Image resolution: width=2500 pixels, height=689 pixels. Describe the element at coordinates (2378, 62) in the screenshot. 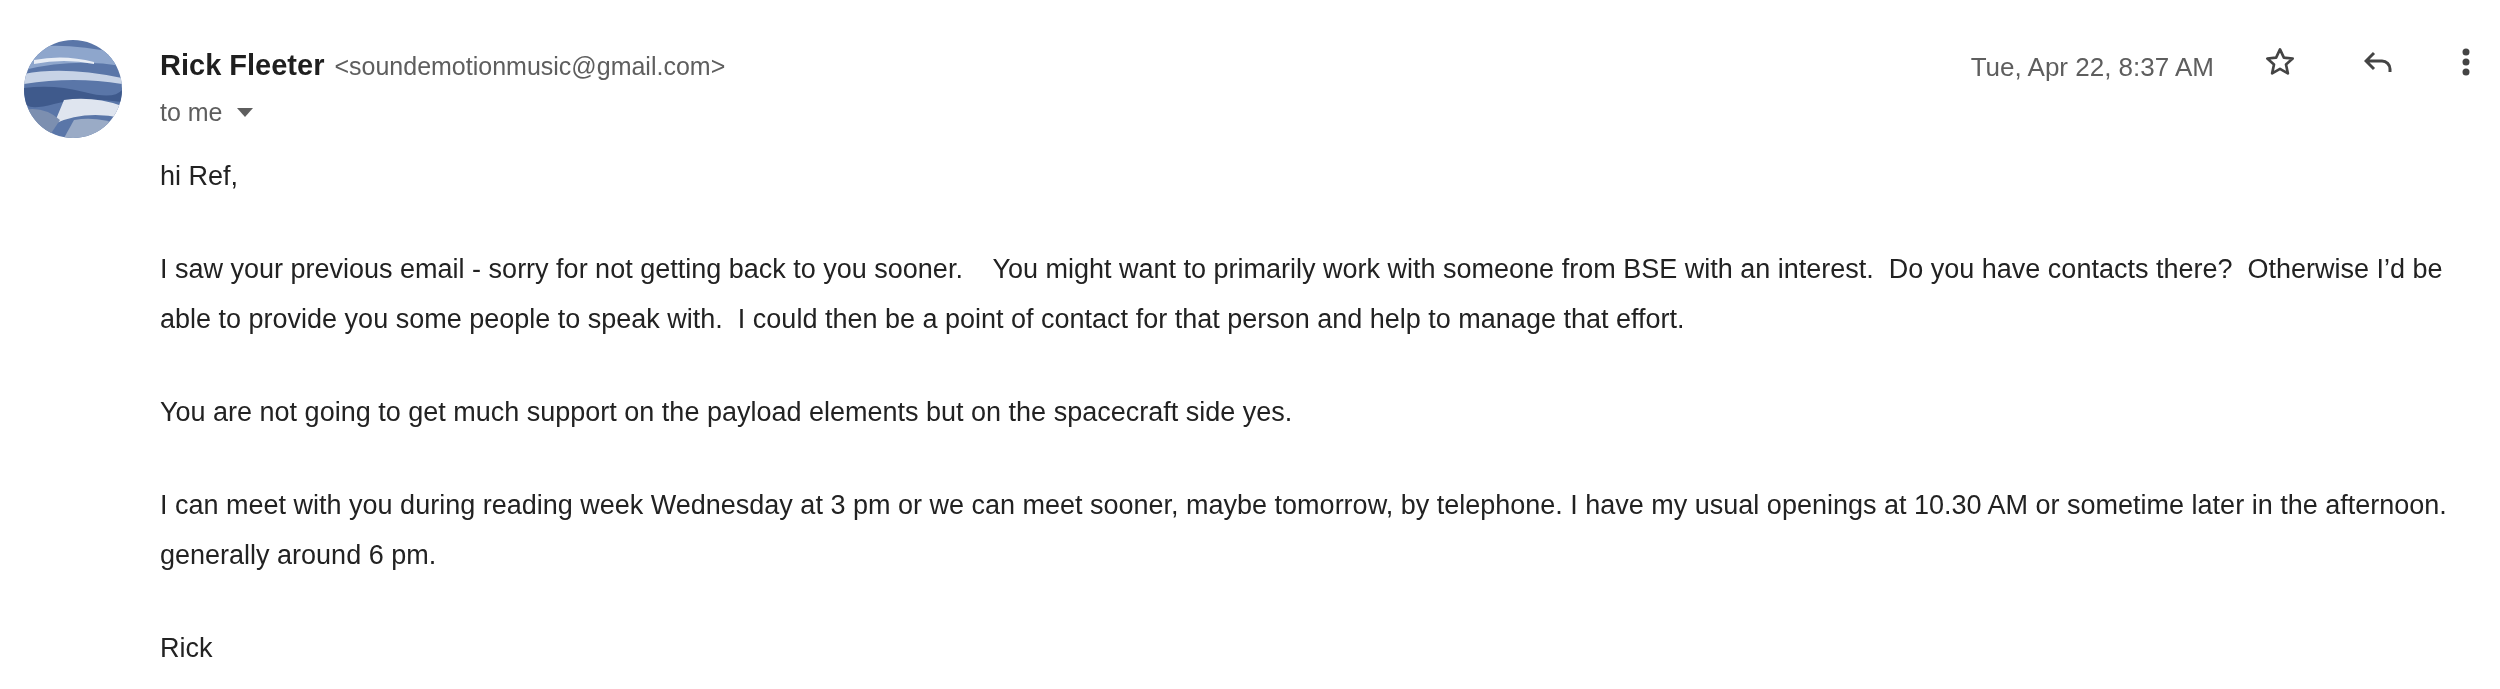

I see `reply-icon` at that location.